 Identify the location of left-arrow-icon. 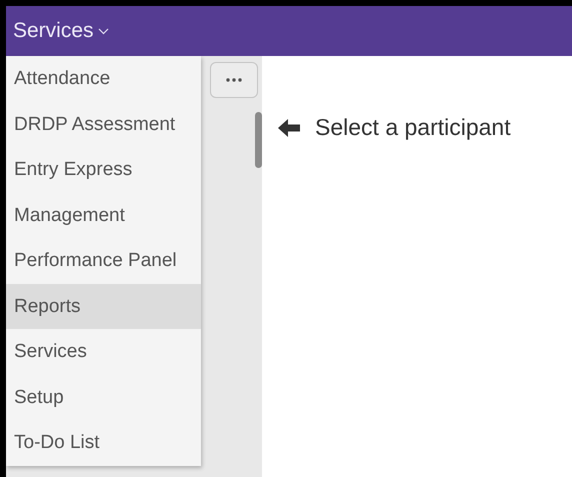
(290, 128).